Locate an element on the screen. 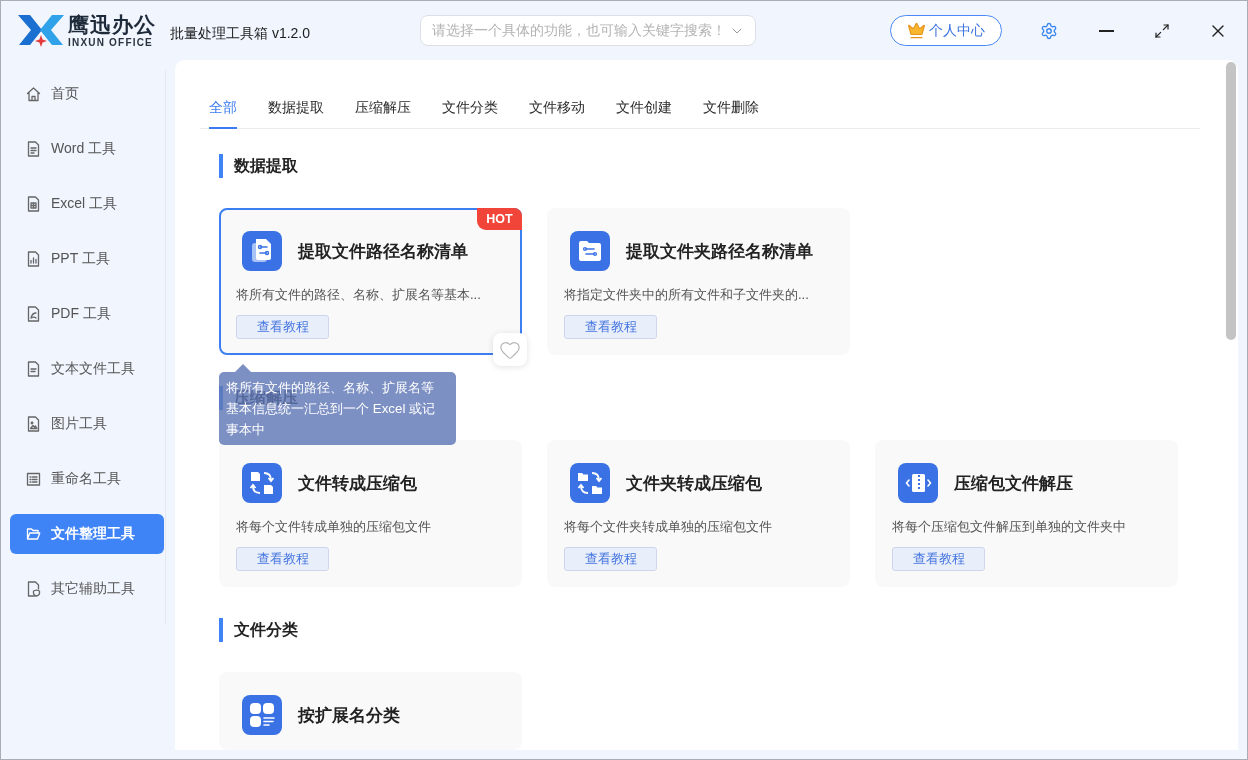  sidebar-item: PPT 工具 is located at coordinates (87, 259).